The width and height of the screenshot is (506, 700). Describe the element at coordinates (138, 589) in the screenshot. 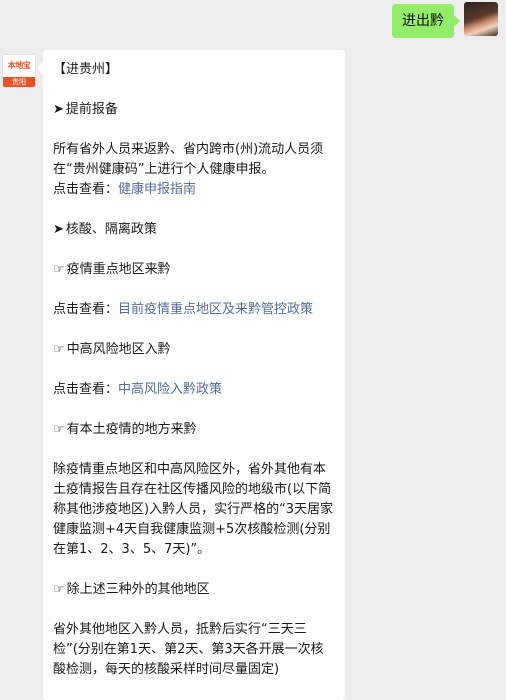

I see `item-title-text: 除上述三种外的其他地区` at that location.